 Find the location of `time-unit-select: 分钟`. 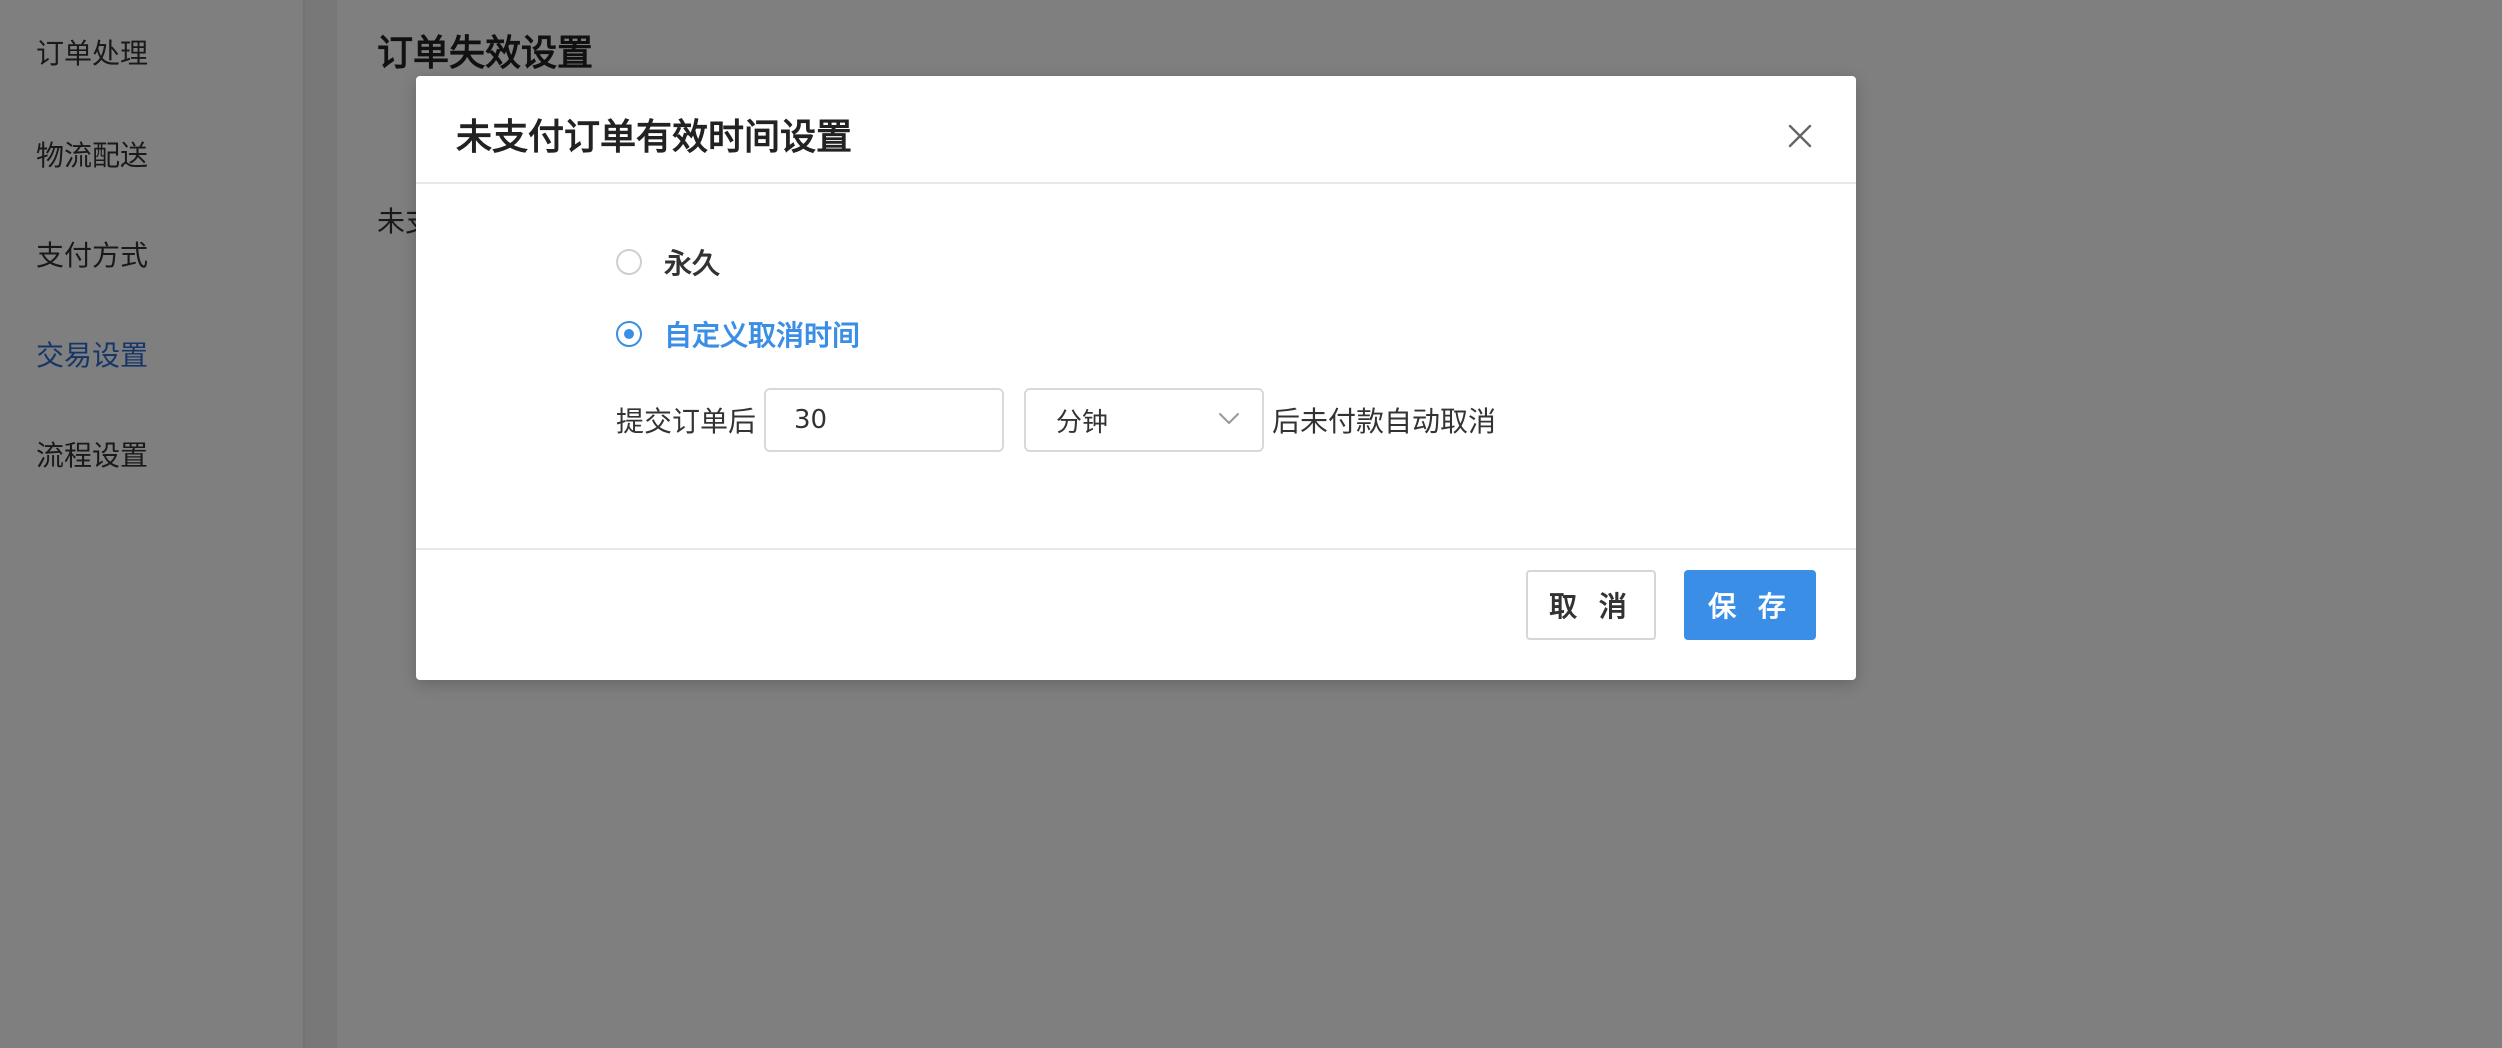

time-unit-select: 分钟 is located at coordinates (1144, 420).